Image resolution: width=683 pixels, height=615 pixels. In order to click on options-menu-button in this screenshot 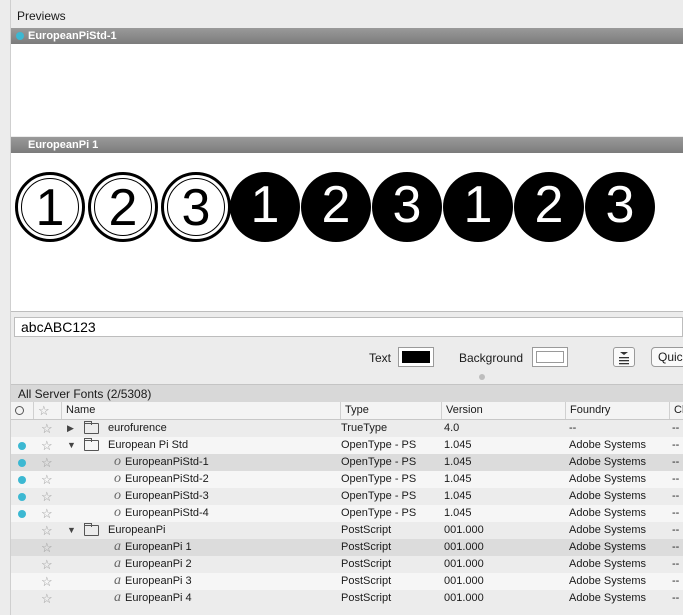, I will do `click(624, 357)`.